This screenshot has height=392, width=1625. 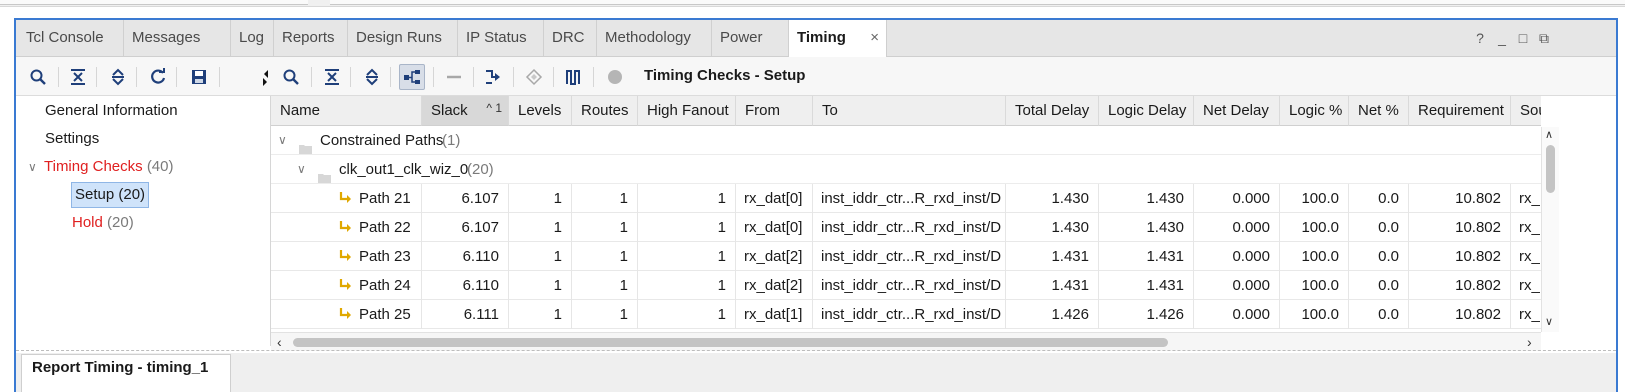 I want to click on scroll-left-icon: ‹, so click(x=279, y=342).